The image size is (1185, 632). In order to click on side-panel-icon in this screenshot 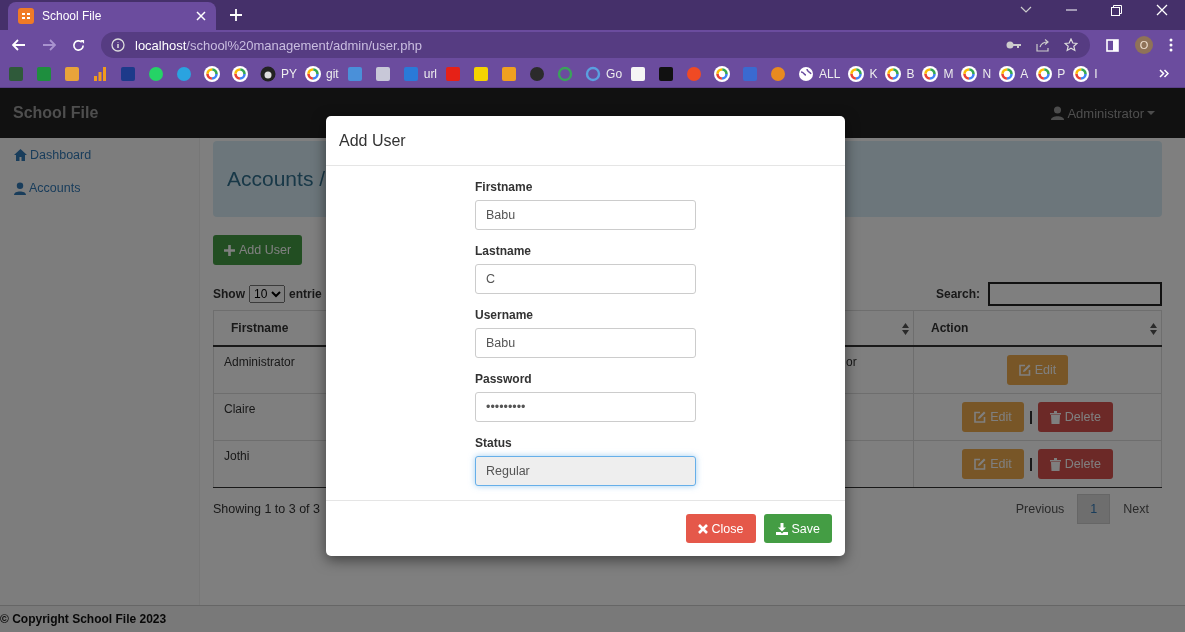, I will do `click(1112, 45)`.